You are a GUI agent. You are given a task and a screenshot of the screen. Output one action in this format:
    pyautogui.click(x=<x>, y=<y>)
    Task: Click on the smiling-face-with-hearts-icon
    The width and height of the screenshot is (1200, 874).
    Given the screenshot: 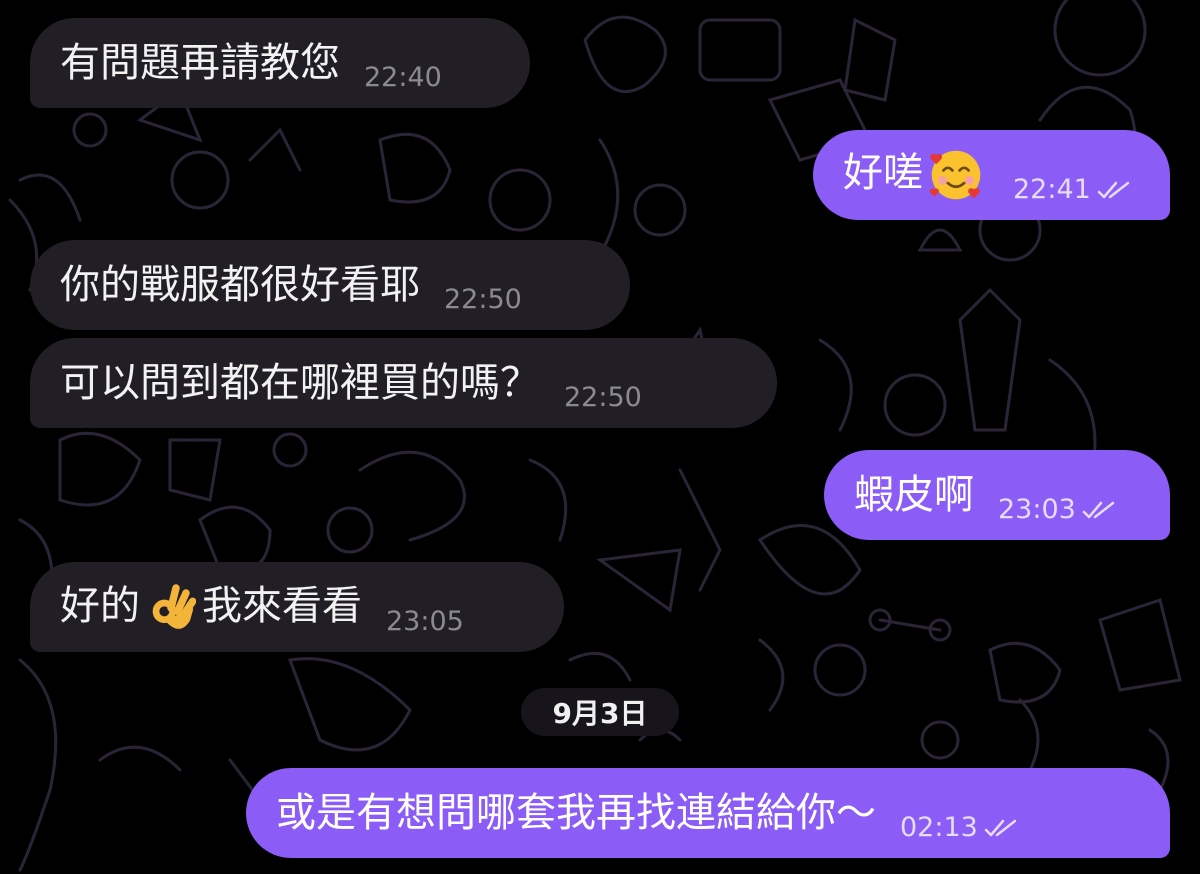 What is the action you would take?
    pyautogui.click(x=955, y=175)
    